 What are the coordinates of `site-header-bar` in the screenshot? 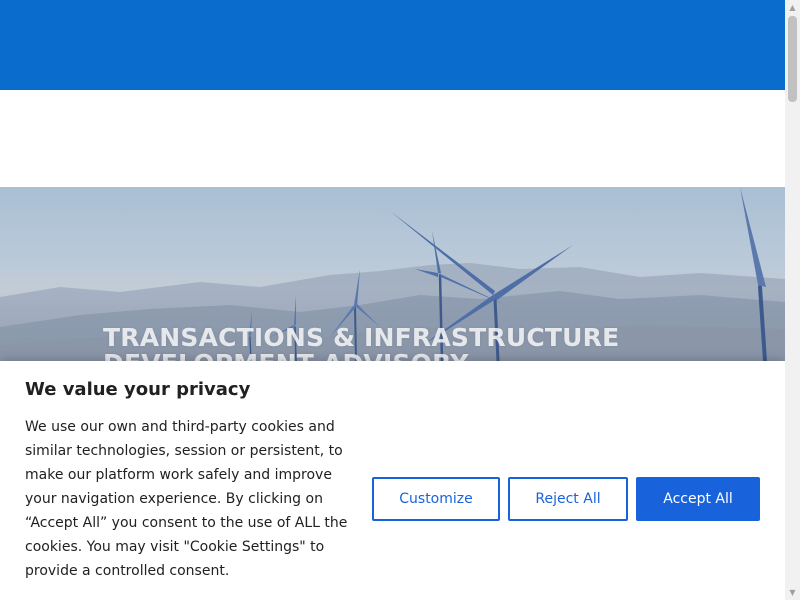 It's located at (392, 45).